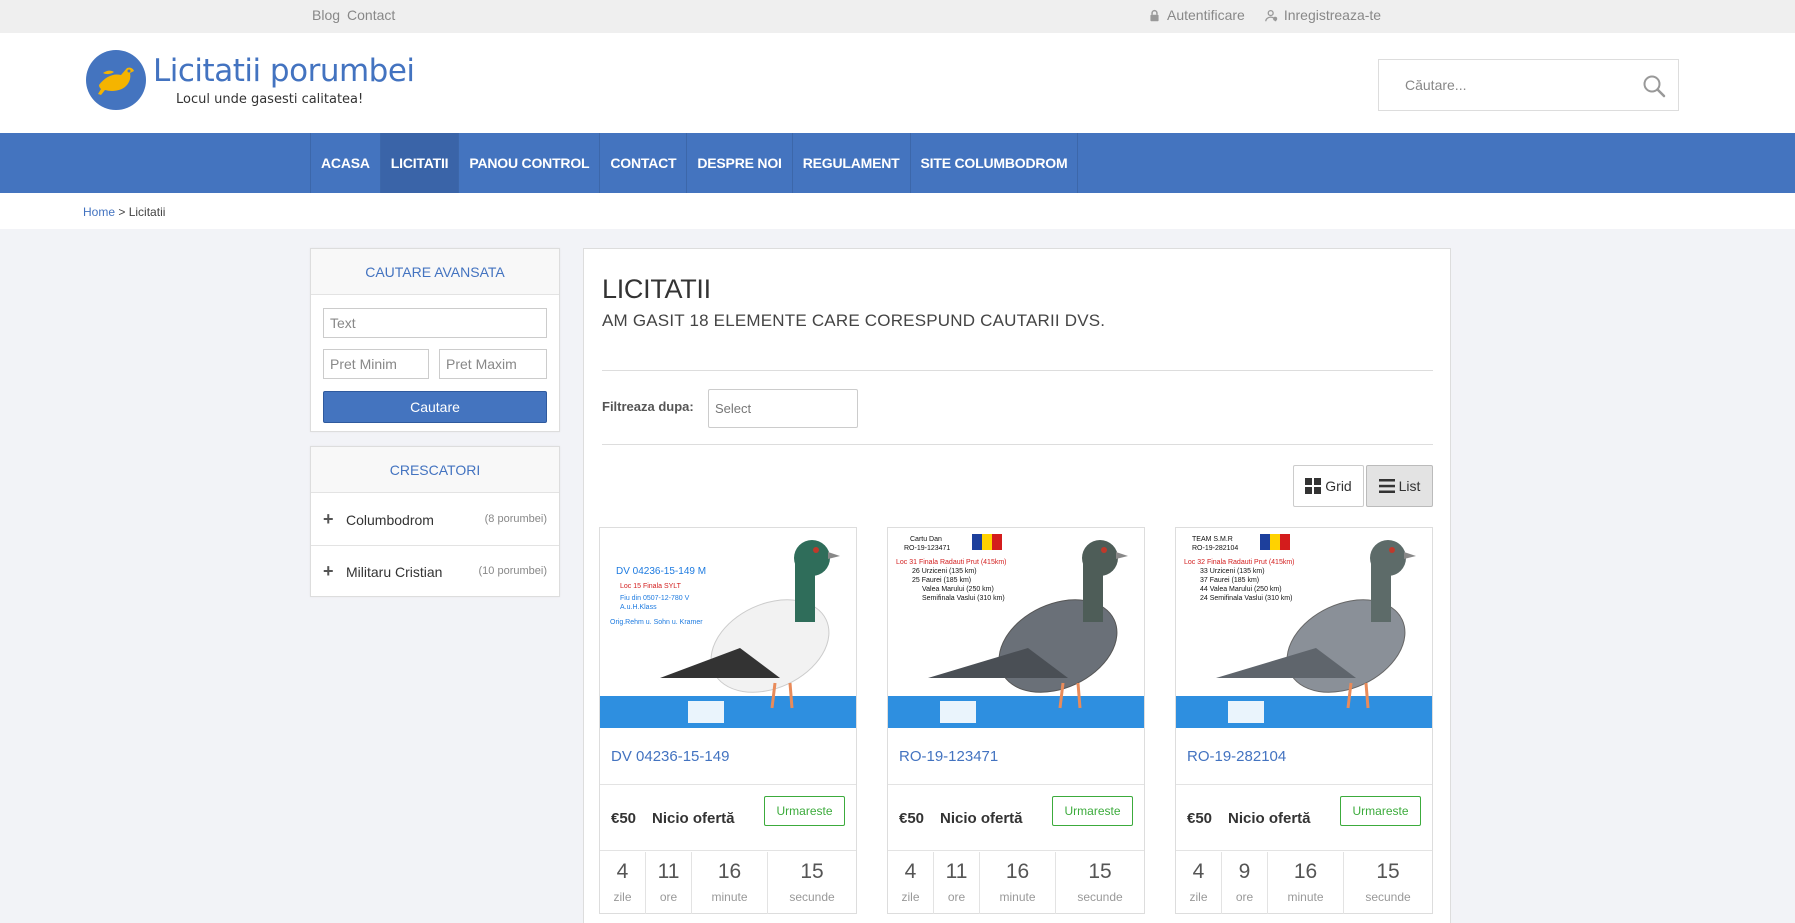 The width and height of the screenshot is (1795, 923). Describe the element at coordinates (1212, 539) in the screenshot. I see `photo-text-line: TEAM S.M.R` at that location.